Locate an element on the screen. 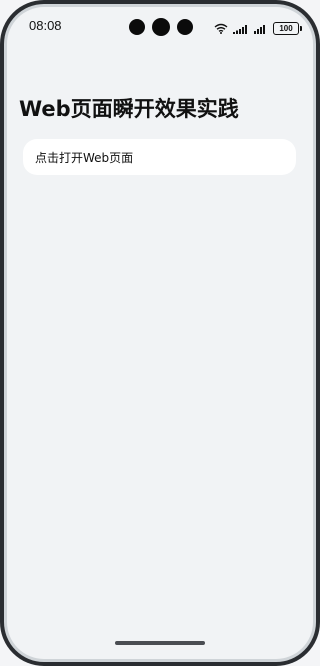 Image resolution: width=320 pixels, height=666 pixels. status-icons: 100 is located at coordinates (258, 28).